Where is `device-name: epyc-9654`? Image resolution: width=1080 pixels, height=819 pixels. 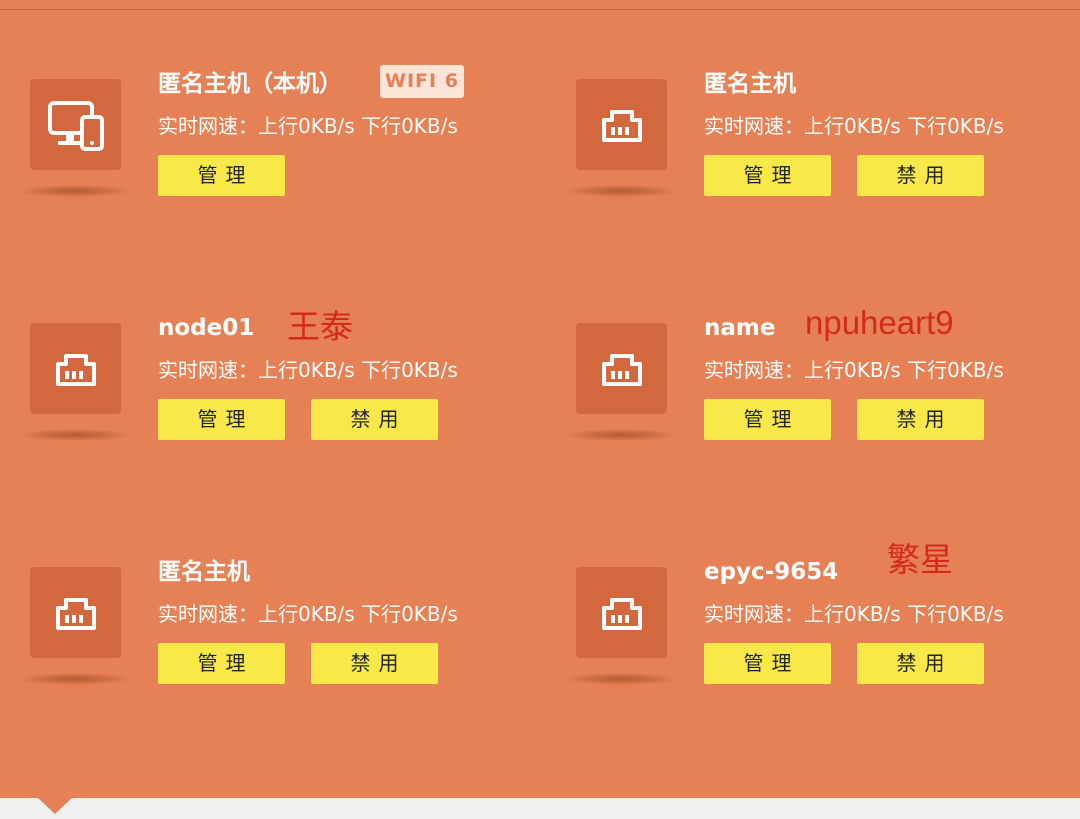
device-name: epyc-9654 is located at coordinates (771, 572).